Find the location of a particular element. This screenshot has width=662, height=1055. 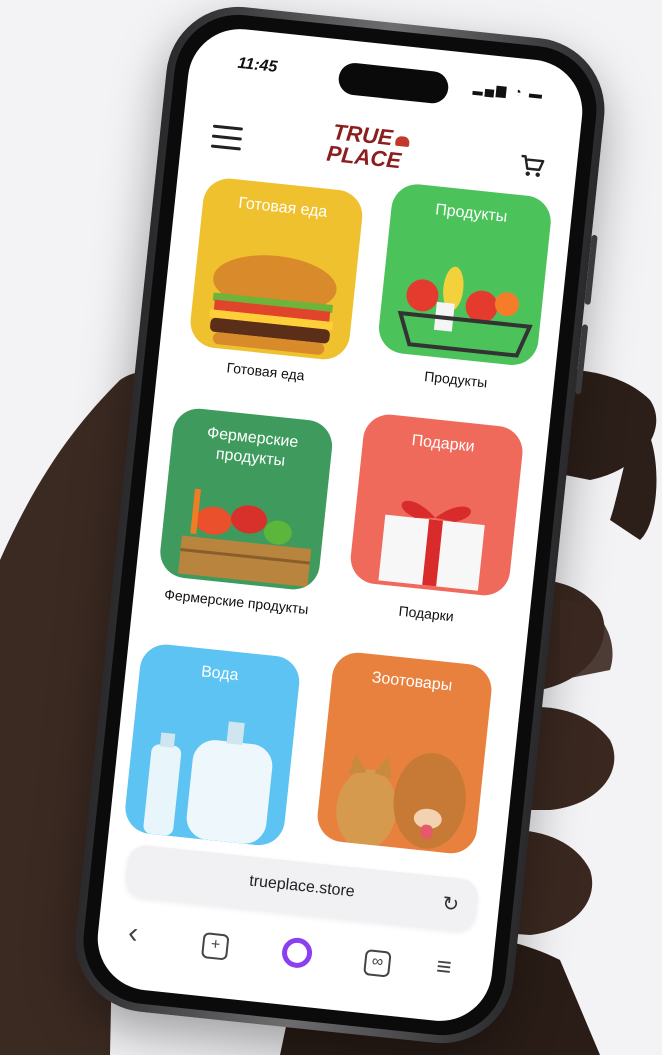

tabs-icon: ∞ is located at coordinates (377, 963).